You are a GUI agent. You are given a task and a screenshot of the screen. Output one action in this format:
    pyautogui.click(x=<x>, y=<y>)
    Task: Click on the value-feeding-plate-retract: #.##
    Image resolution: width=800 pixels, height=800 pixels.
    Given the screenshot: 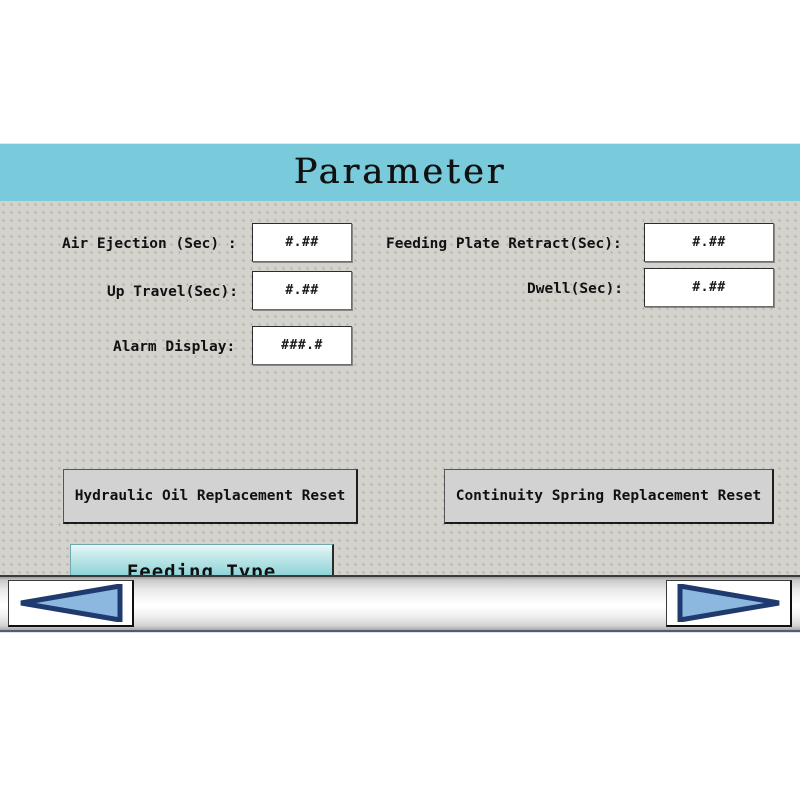 What is the action you would take?
    pyautogui.click(x=709, y=242)
    